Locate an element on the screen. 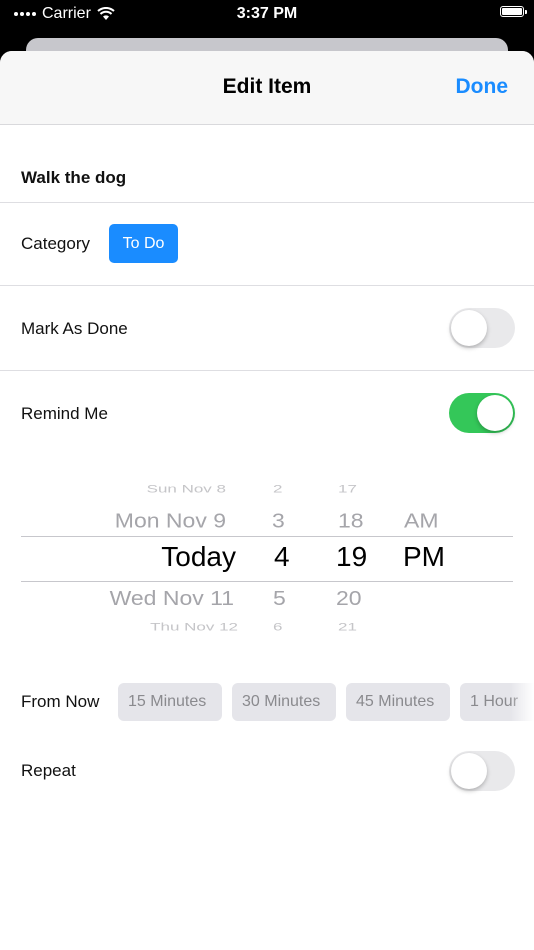  picker-minute-selected: 19 is located at coordinates (351, 557).